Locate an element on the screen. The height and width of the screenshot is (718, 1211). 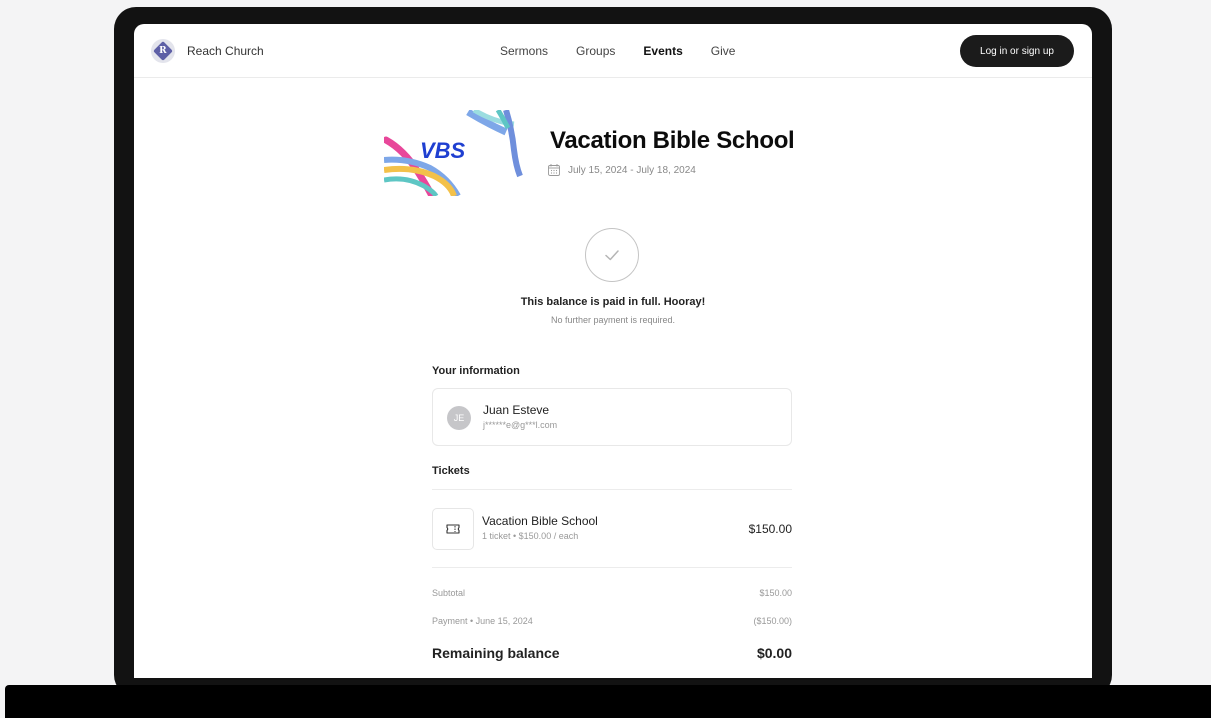
laptop-base is located at coordinates (608, 701).